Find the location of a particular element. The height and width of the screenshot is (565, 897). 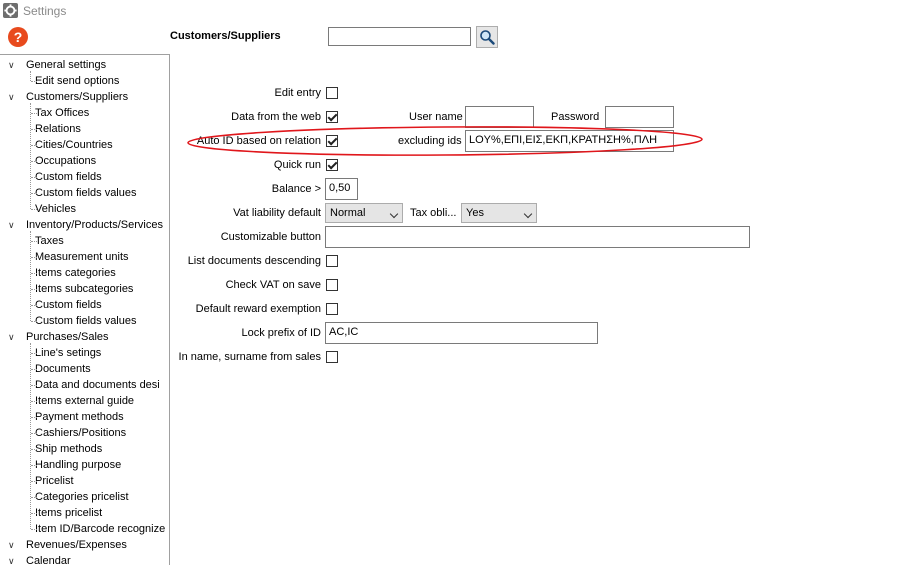

tree-item-label: Taxes is located at coordinates (49, 241).